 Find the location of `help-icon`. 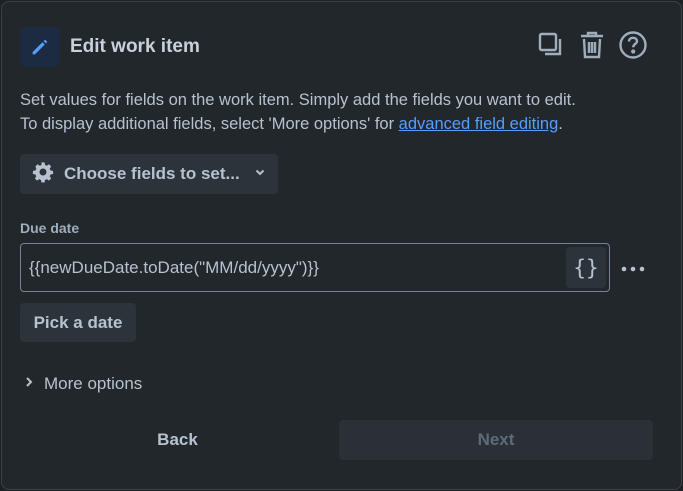

help-icon is located at coordinates (633, 47).